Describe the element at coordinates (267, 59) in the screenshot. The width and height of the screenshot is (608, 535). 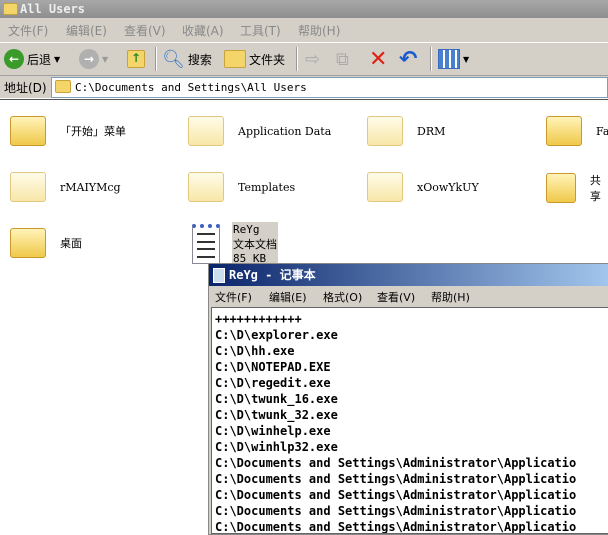
I see `folders-label: 文件夹` at that location.